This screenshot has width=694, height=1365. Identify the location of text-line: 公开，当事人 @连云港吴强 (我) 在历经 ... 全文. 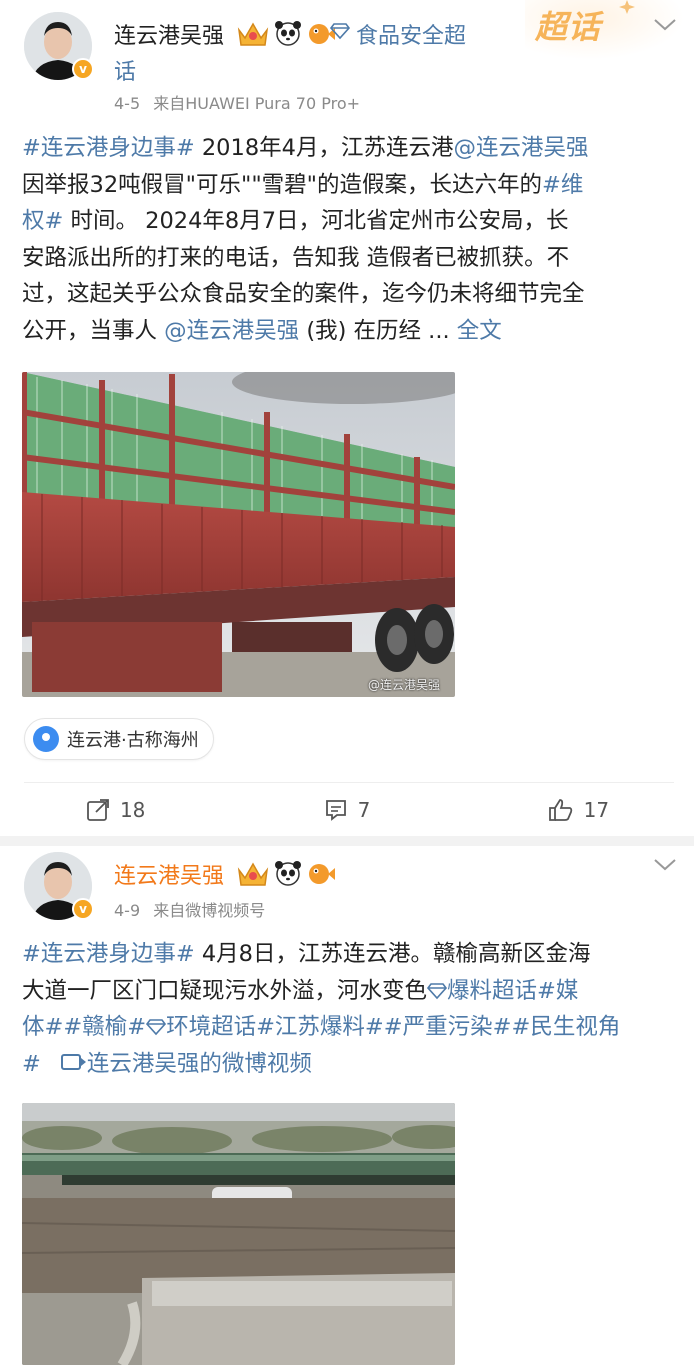
(347, 331).